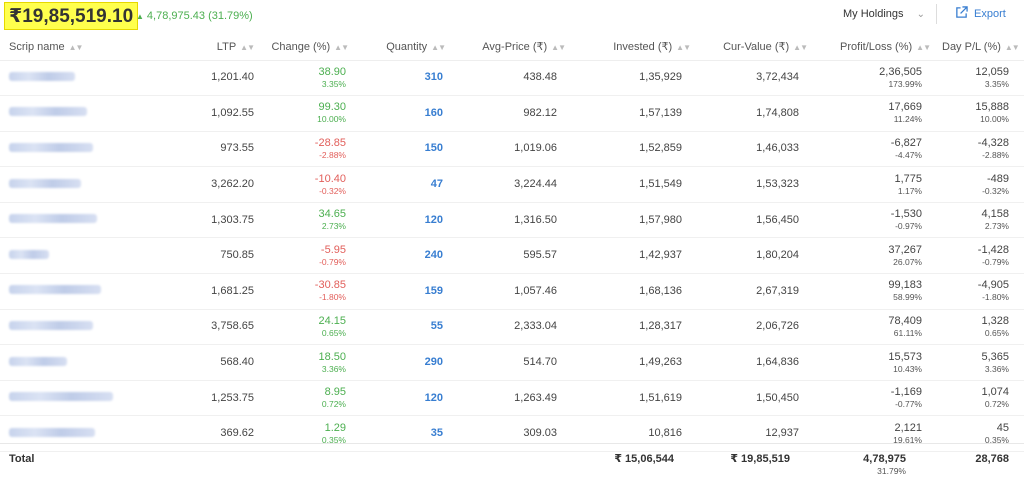  I want to click on table-cell: 4,158 2.73%, so click(983, 220).